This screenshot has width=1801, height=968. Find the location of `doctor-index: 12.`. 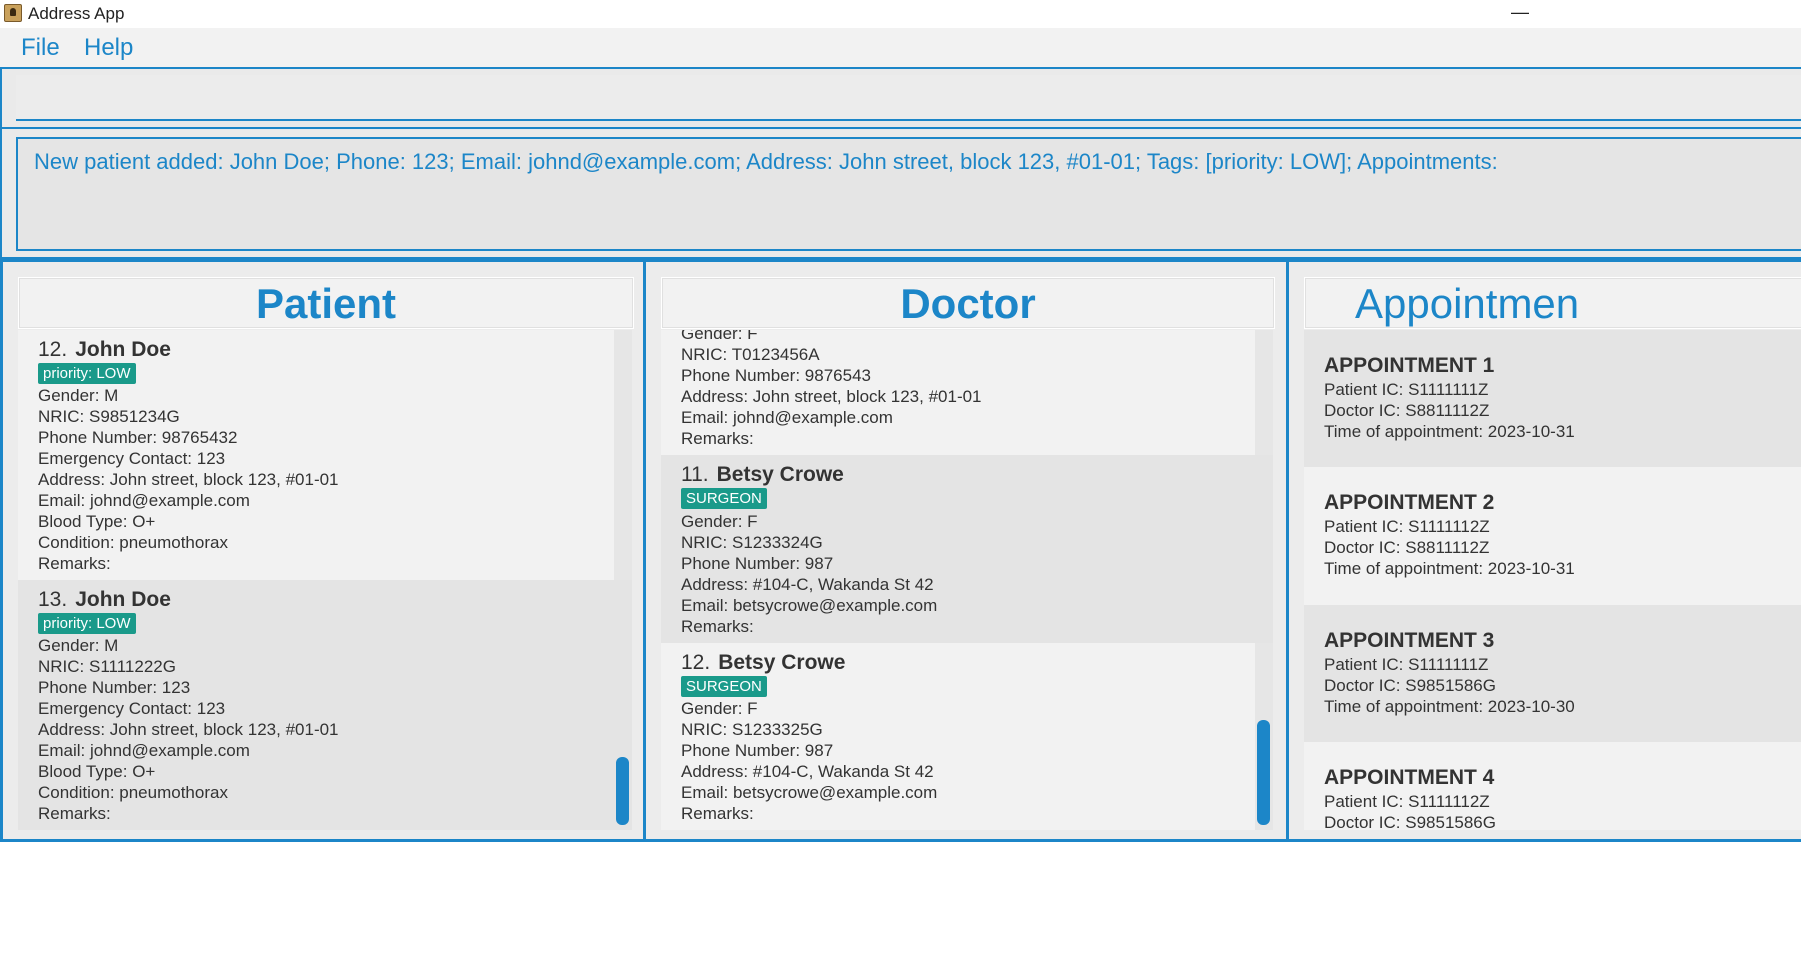

doctor-index: 12. is located at coordinates (696, 662).